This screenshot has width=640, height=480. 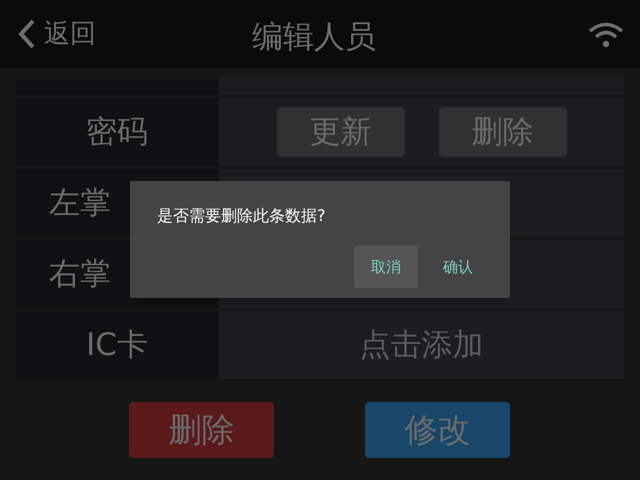 I want to click on edit-button: 修改, so click(x=437, y=430).